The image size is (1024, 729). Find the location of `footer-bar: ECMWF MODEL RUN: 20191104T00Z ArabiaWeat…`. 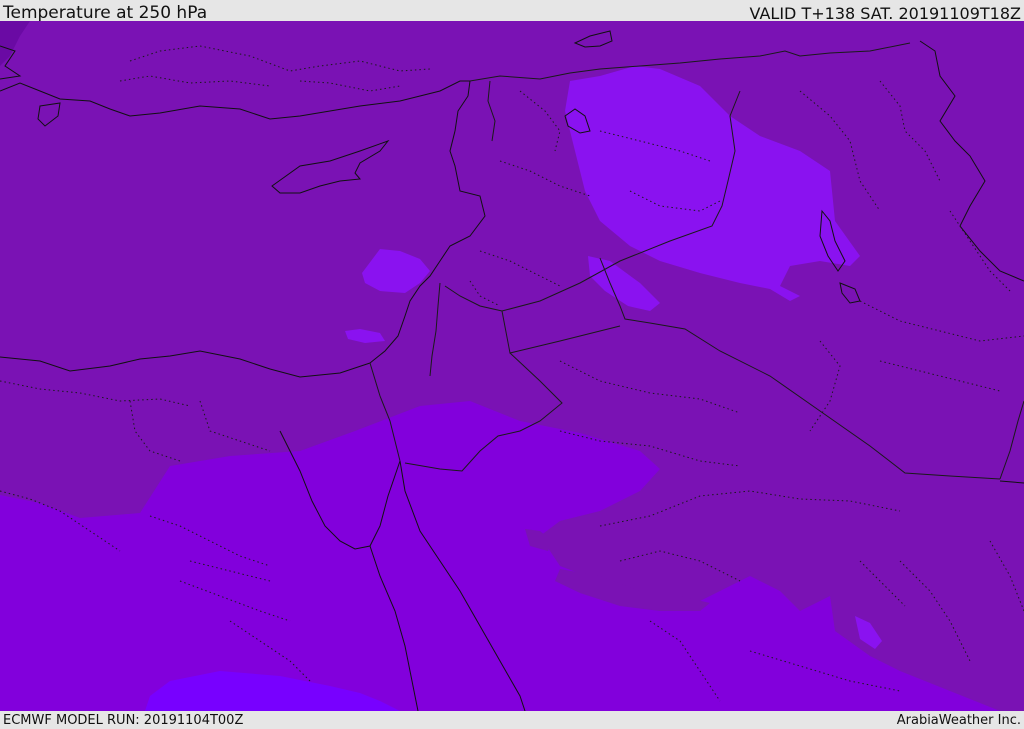

footer-bar: ECMWF MODEL RUN: 20191104T00Z ArabiaWeat… is located at coordinates (512, 720).